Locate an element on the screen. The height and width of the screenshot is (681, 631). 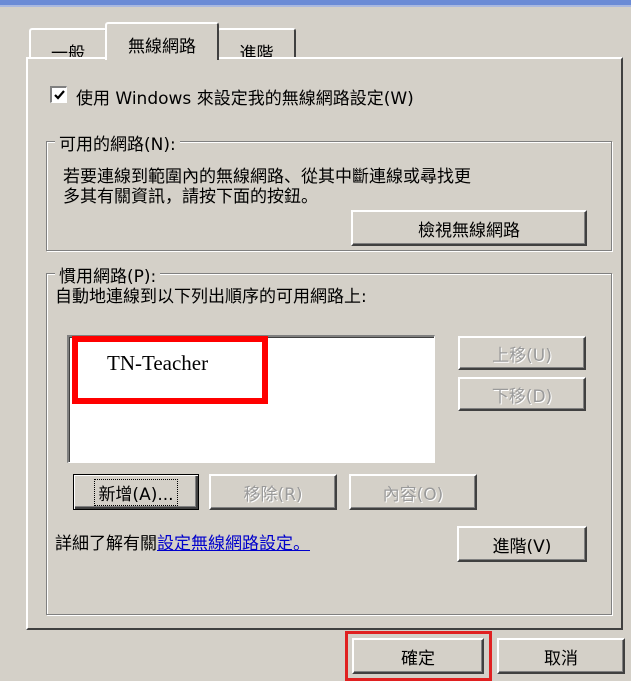
properties-label: 內容(O) is located at coordinates (413, 494).